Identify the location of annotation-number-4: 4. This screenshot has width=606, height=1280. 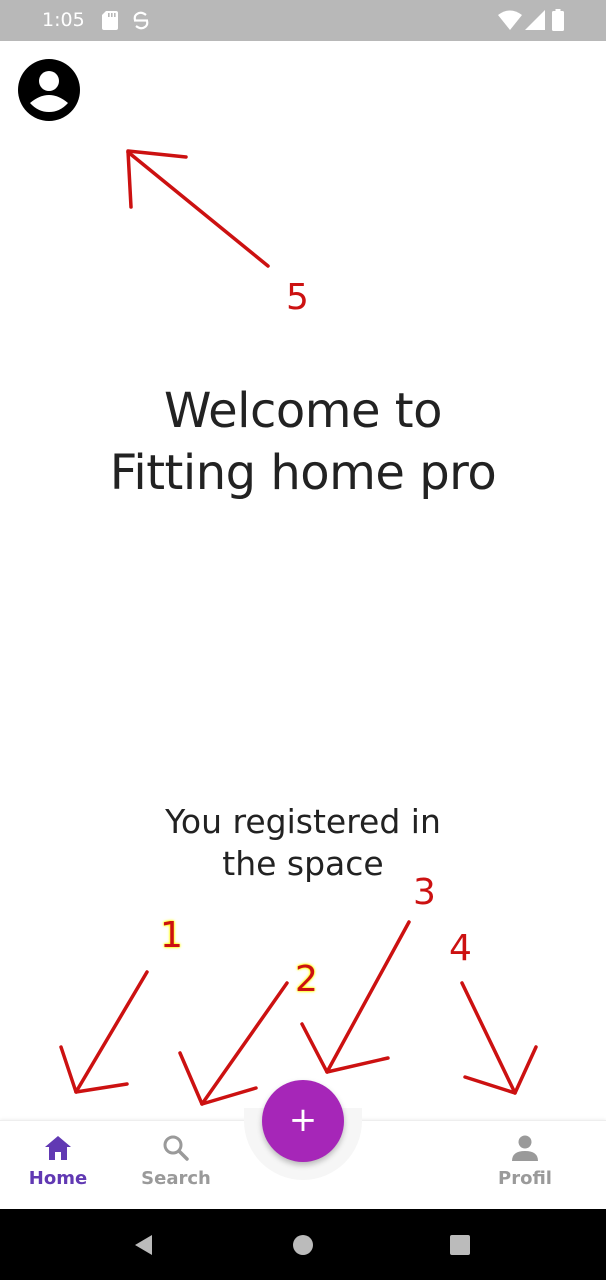
(460, 948).